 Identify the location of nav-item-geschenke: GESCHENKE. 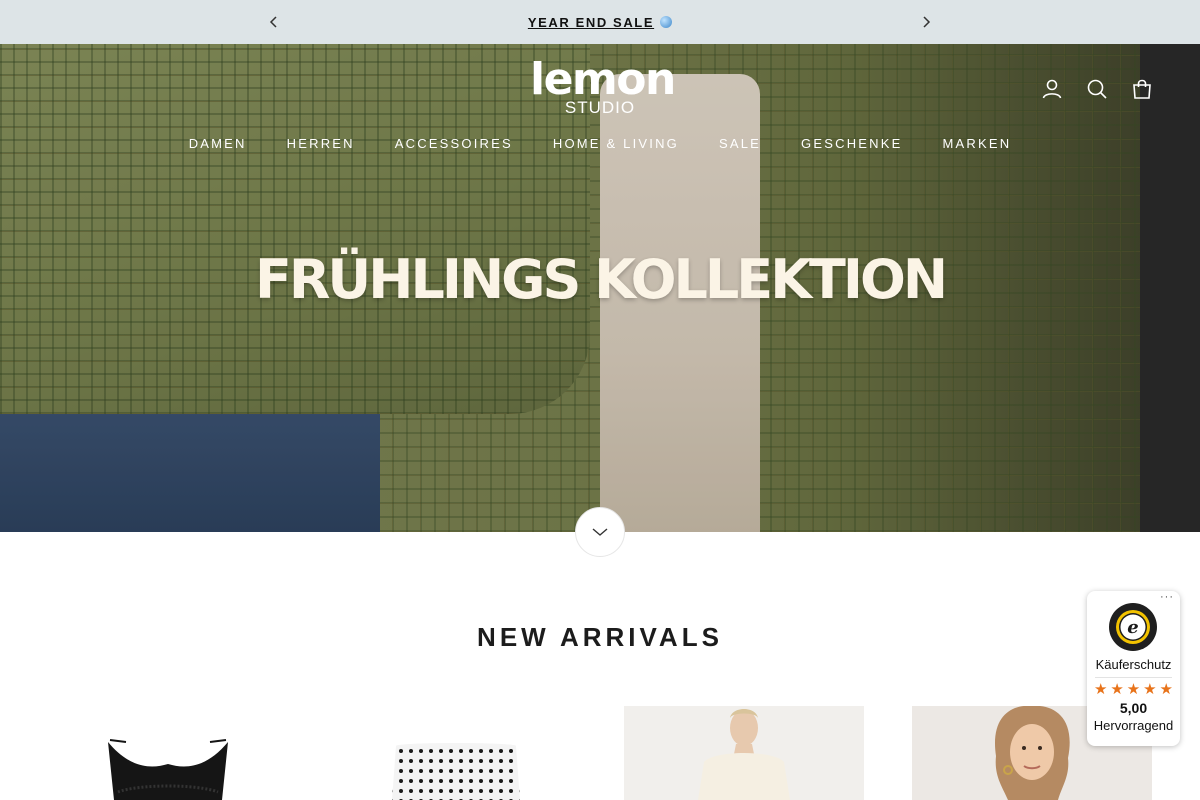
(851, 144).